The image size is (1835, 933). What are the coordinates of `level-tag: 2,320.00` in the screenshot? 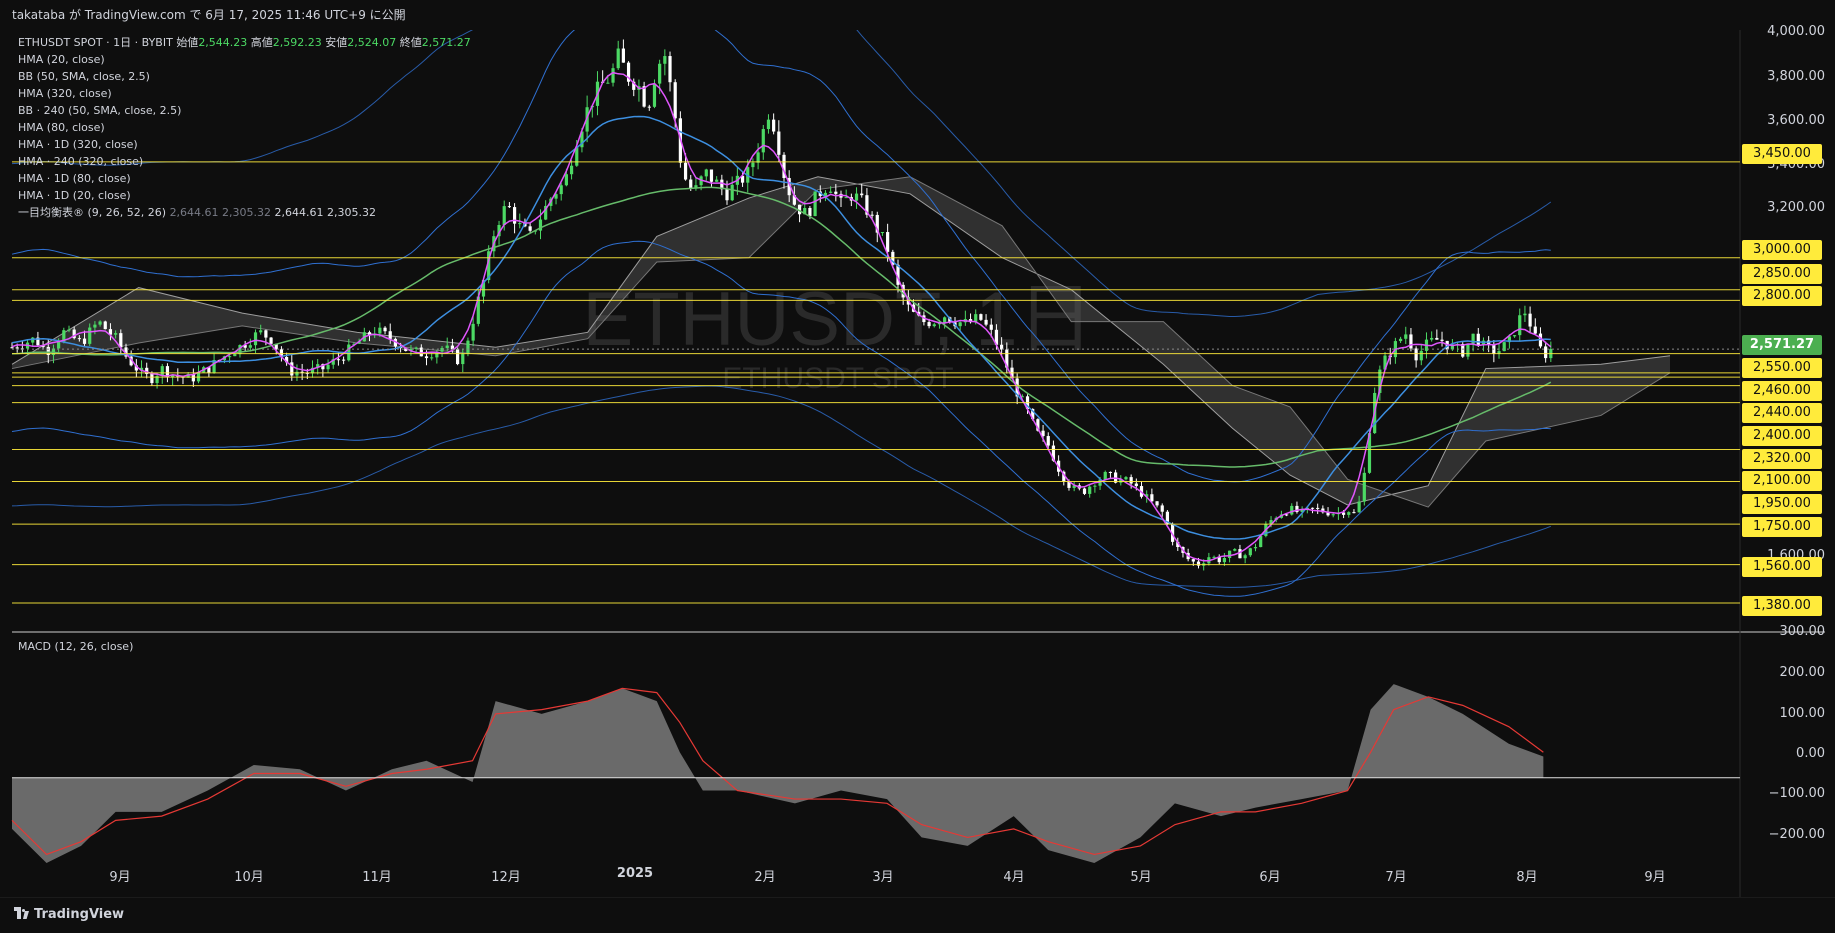 It's located at (1782, 459).